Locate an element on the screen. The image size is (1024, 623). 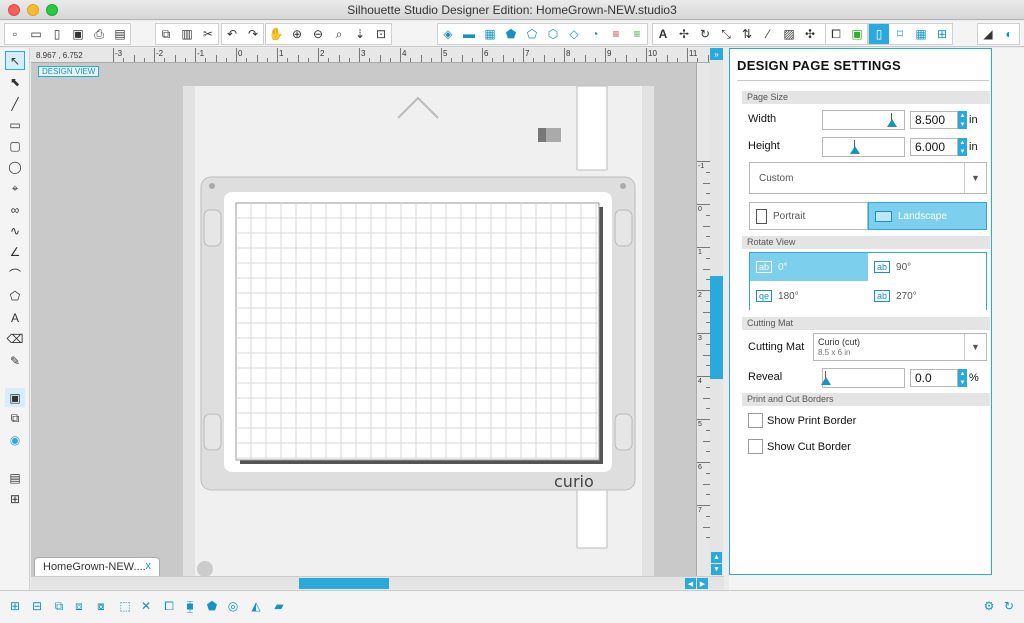
fit-page-icon: ⊡ is located at coordinates (381, 34).